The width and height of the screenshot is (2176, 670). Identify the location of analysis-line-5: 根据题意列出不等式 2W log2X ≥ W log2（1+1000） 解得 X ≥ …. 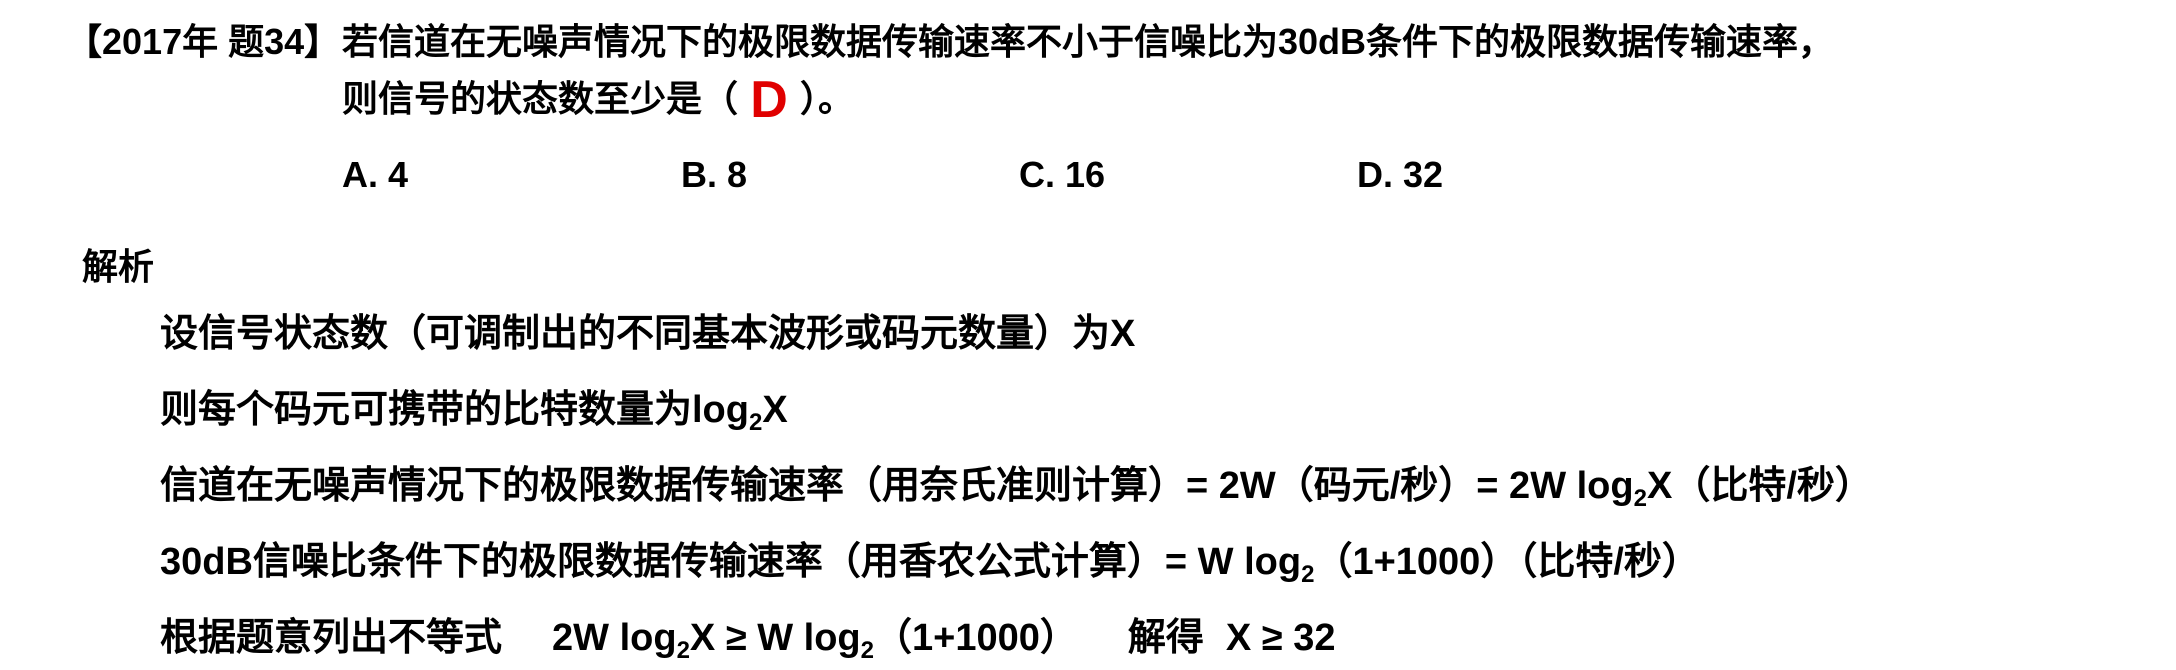
(748, 635).